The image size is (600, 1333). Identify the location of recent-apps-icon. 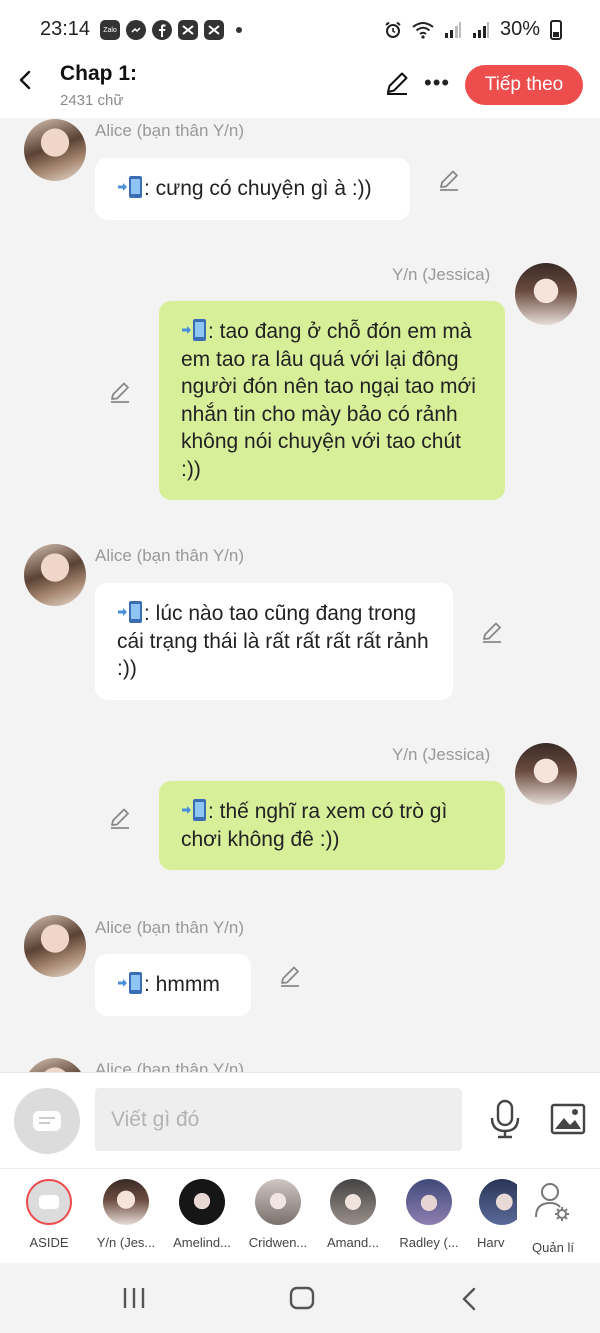
(134, 1298).